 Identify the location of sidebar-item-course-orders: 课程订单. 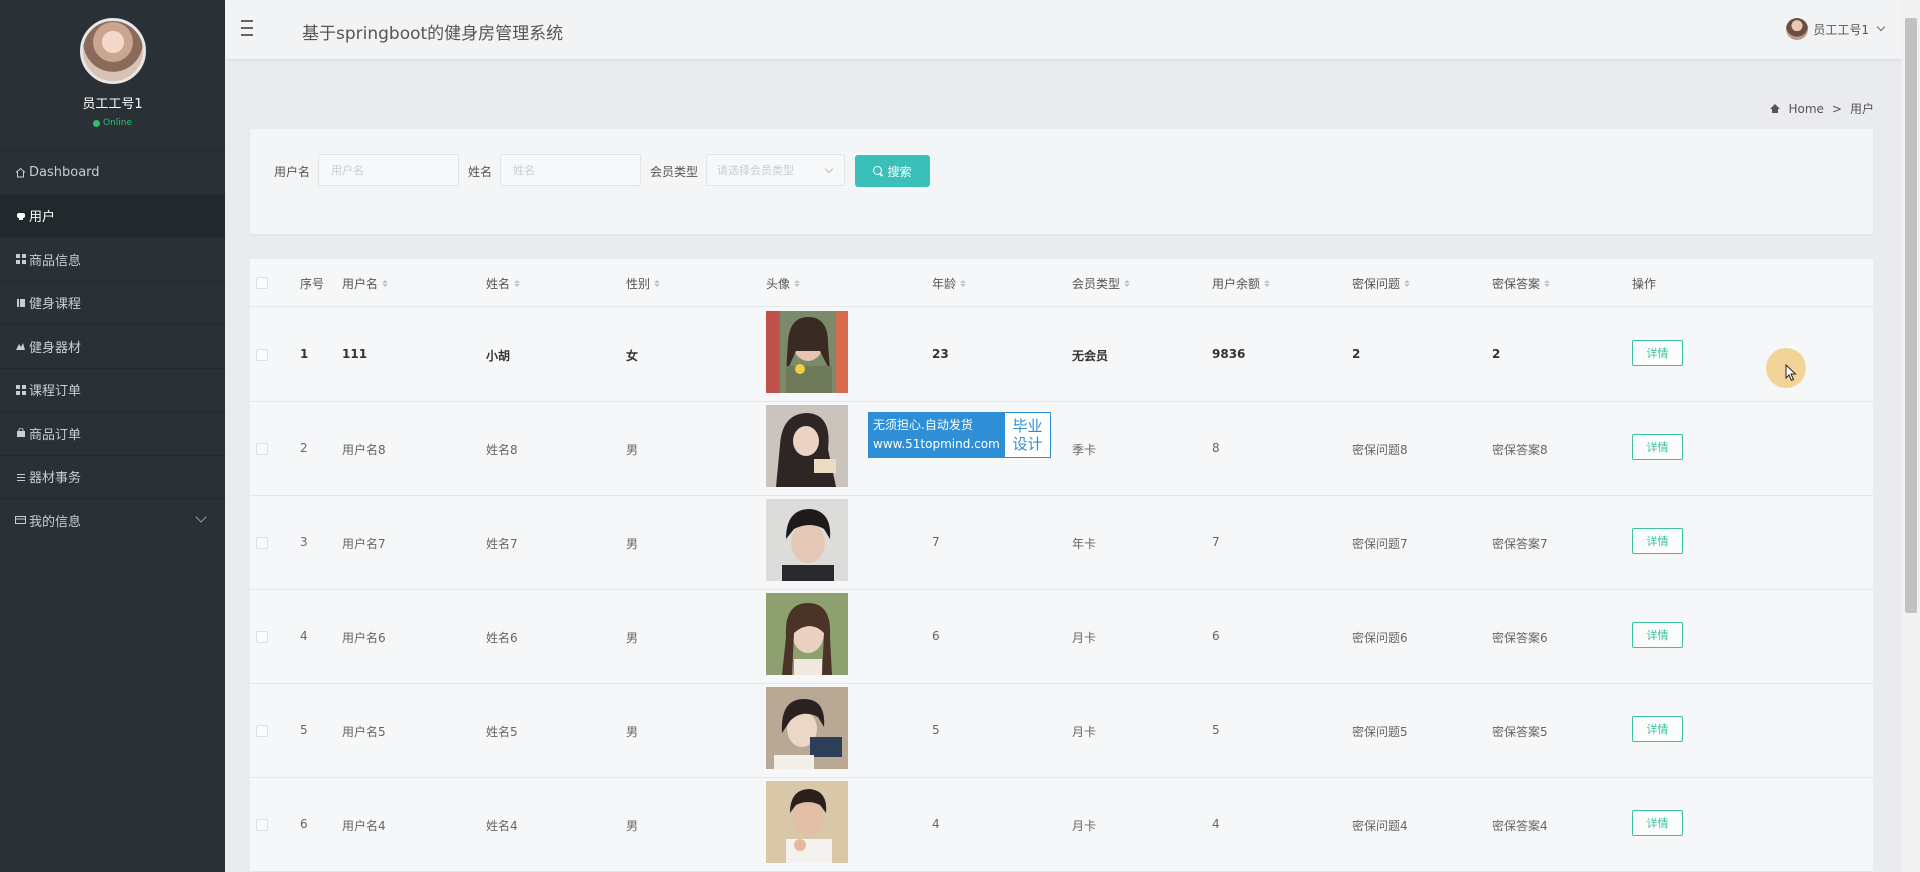
(112, 389).